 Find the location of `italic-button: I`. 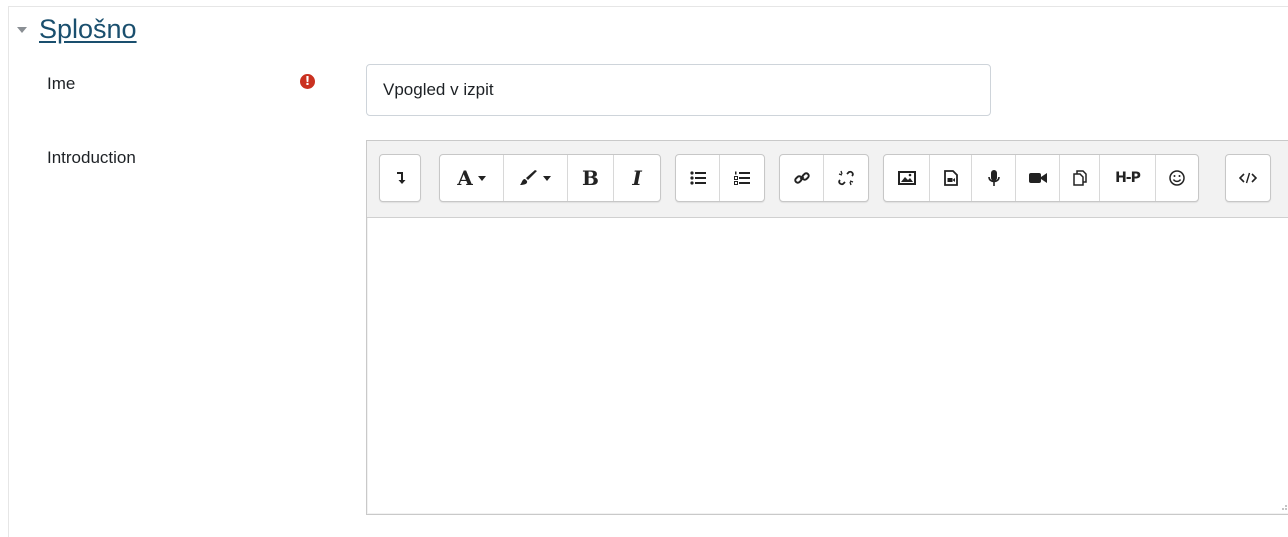

italic-button: I is located at coordinates (637, 178).